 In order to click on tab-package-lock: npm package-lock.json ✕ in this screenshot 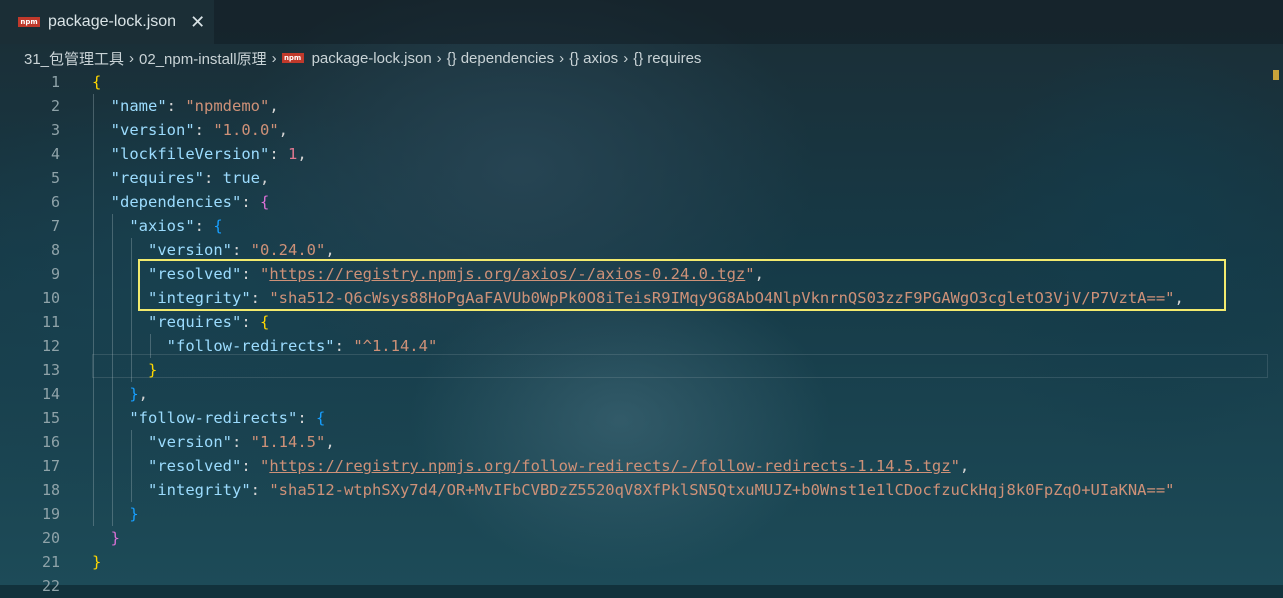, I will do `click(107, 22)`.